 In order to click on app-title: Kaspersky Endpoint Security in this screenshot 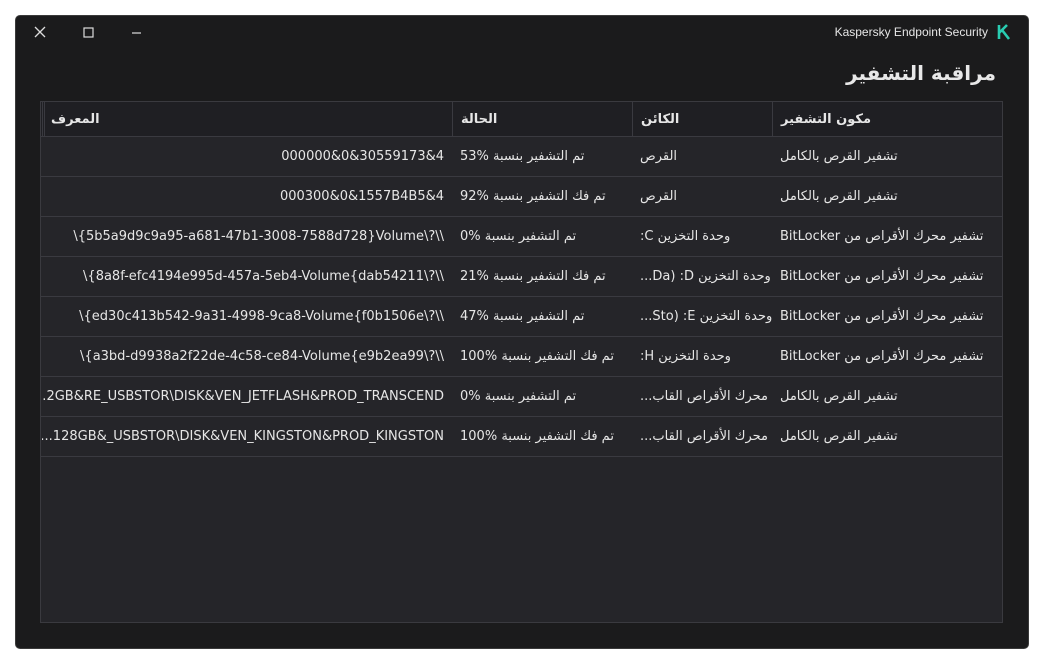, I will do `click(911, 32)`.